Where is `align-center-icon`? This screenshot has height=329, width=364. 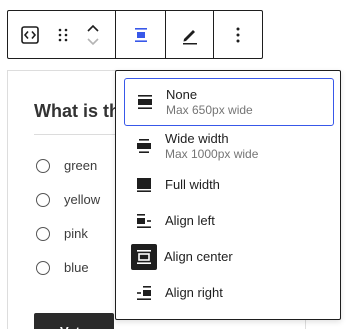 align-center-icon is located at coordinates (144, 257).